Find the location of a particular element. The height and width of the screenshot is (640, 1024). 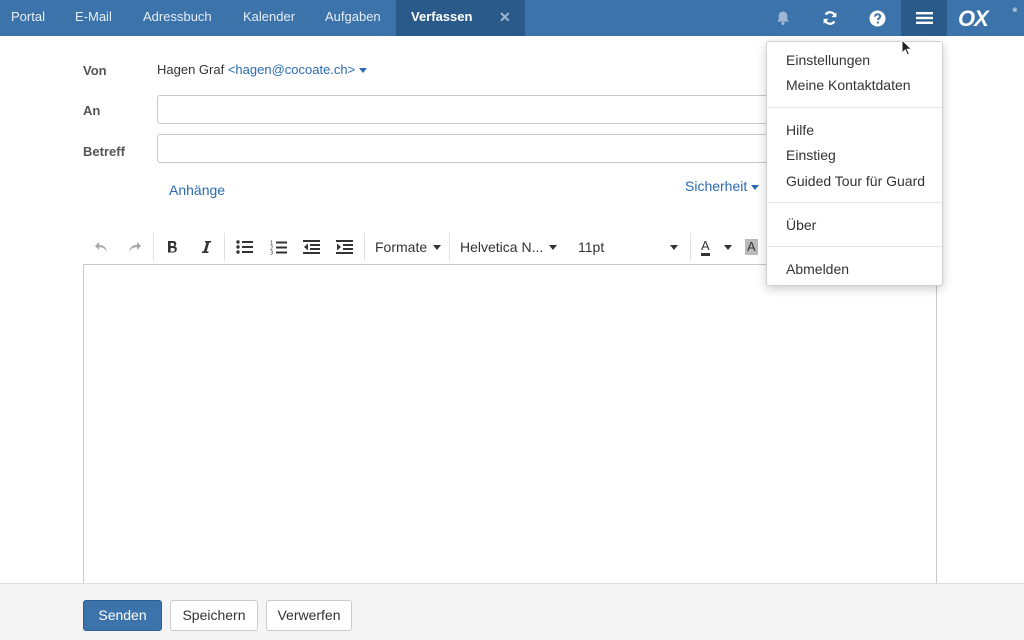

background-color-button: A is located at coordinates (751, 247).